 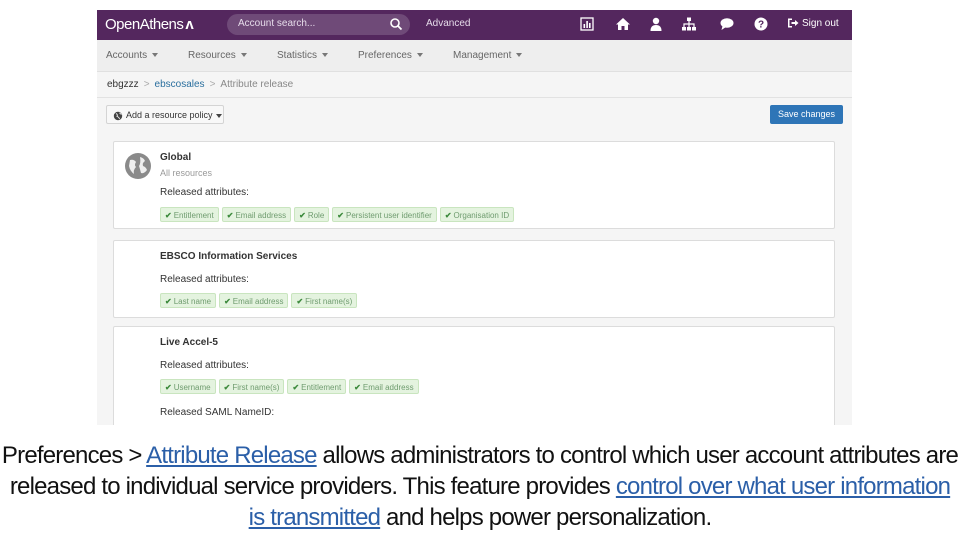 I want to click on sign-out-button: Sign out, so click(x=813, y=24).